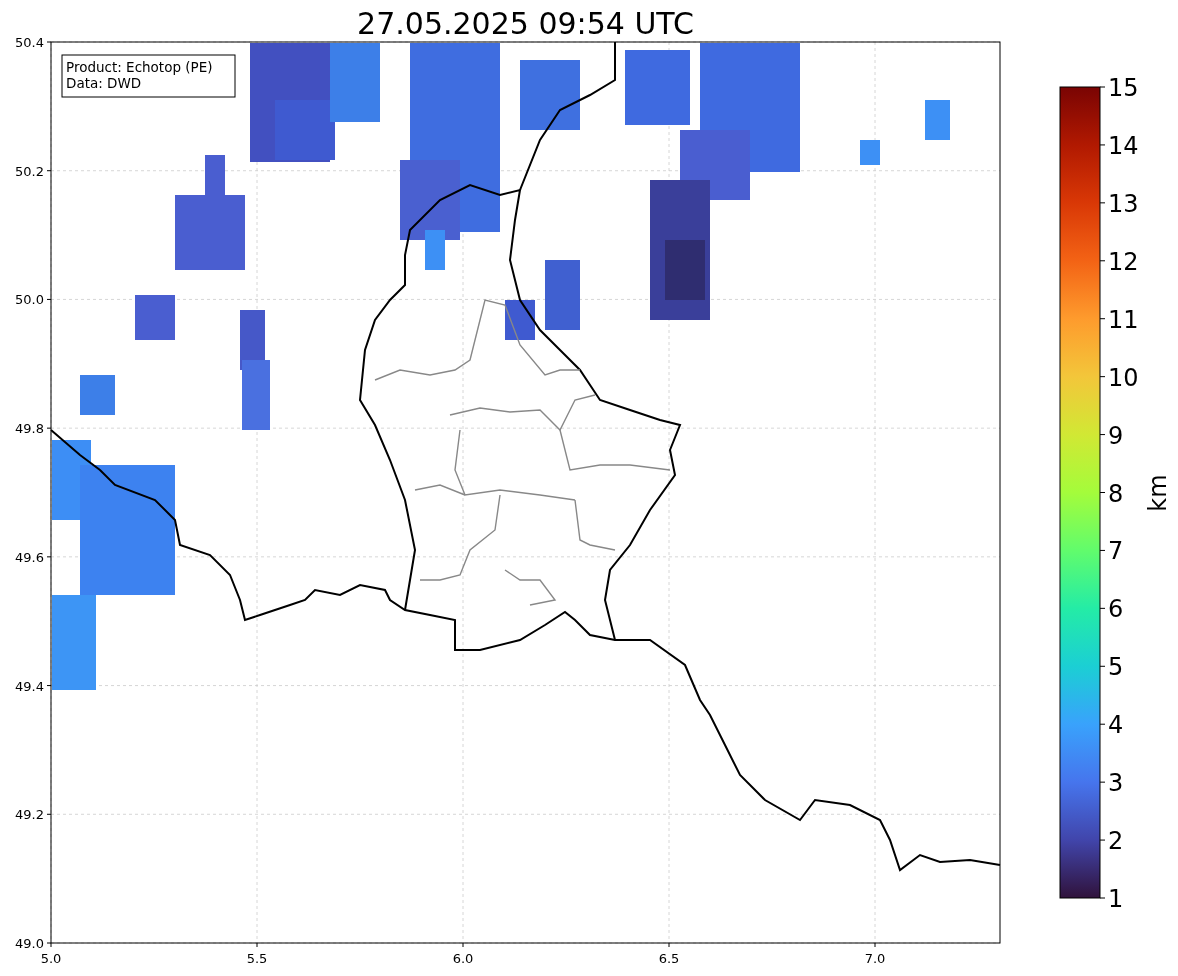 This screenshot has height=976, width=1178. Describe the element at coordinates (1123, 377) in the screenshot. I see `colorbar-tick-label: 10` at that location.